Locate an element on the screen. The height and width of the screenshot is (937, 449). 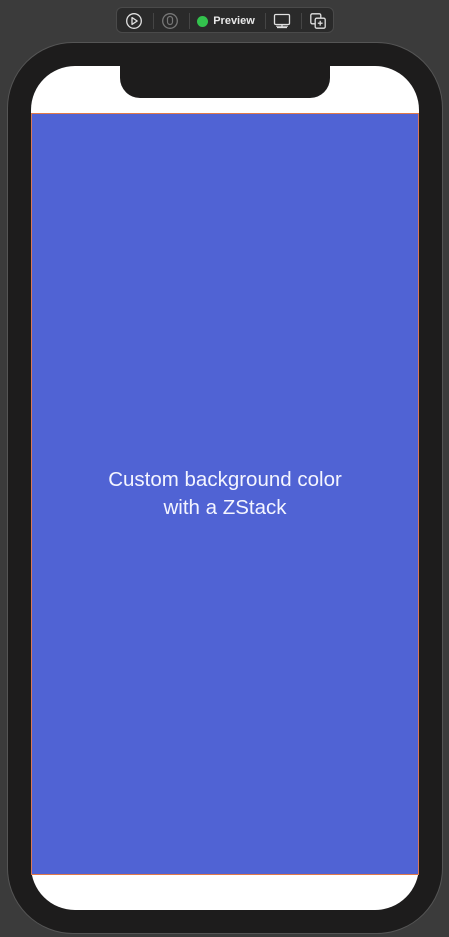
preview-toolbar: Preview is located at coordinates (225, 20).